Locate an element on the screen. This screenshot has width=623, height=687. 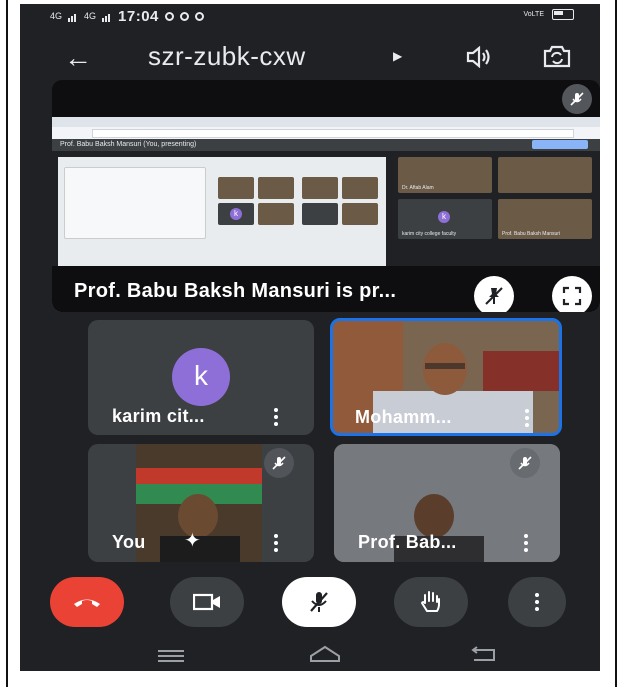
browser-url-bar is located at coordinates (333, 133).